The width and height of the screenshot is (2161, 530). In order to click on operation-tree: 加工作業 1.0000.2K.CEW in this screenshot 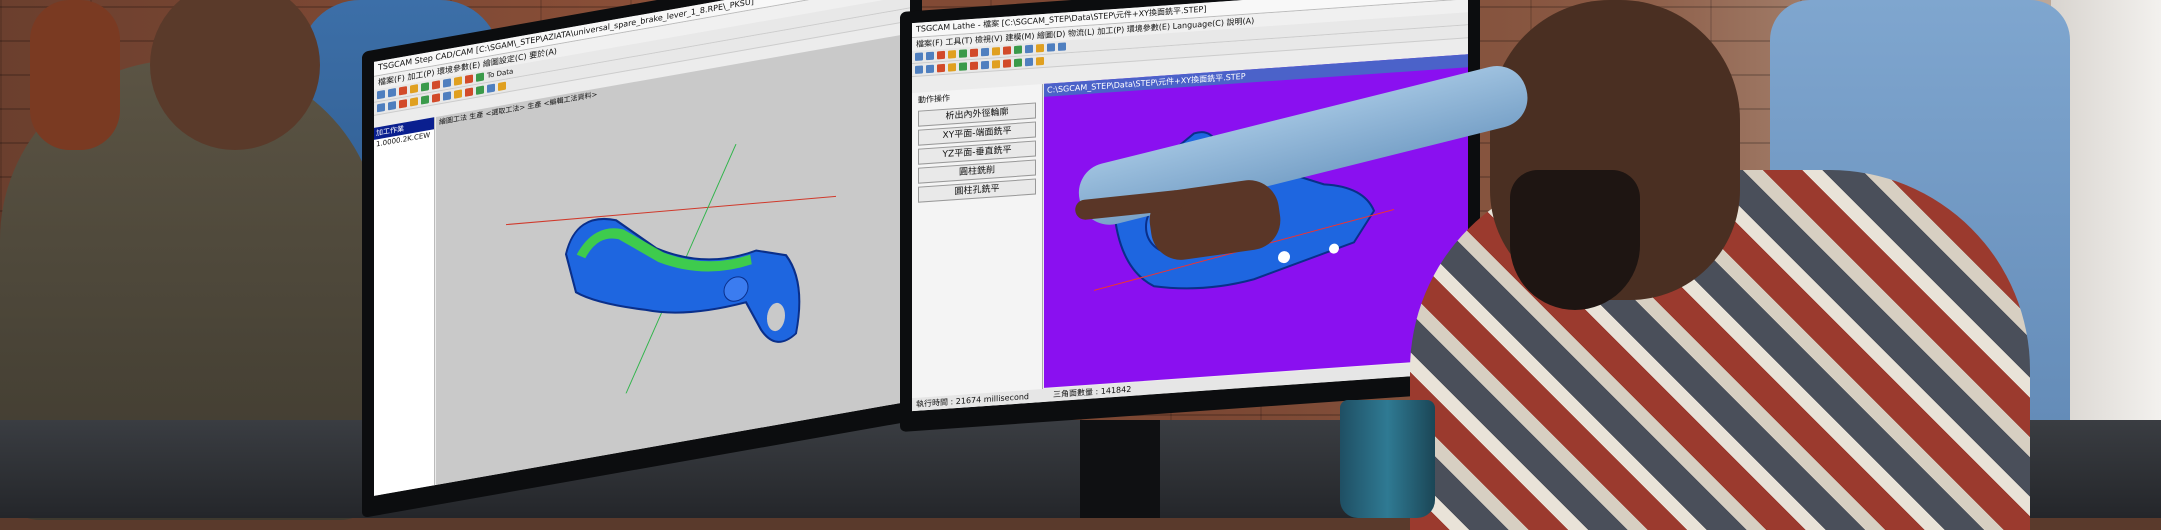, I will do `click(404, 306)`.